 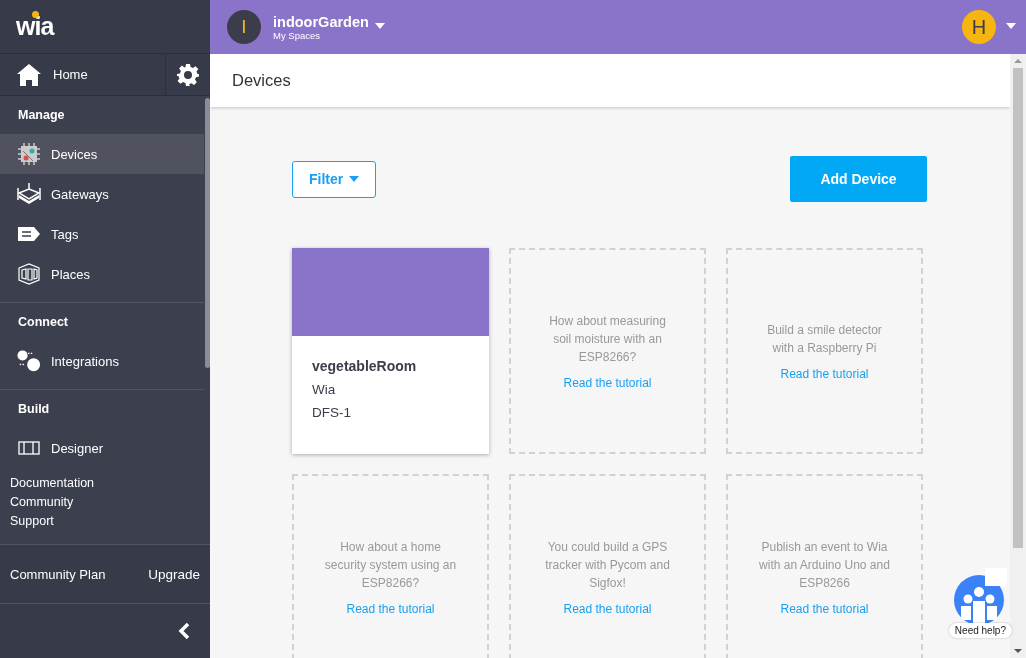 What do you see at coordinates (365, 366) in the screenshot?
I see `device-name: vegetableRoom` at bounding box center [365, 366].